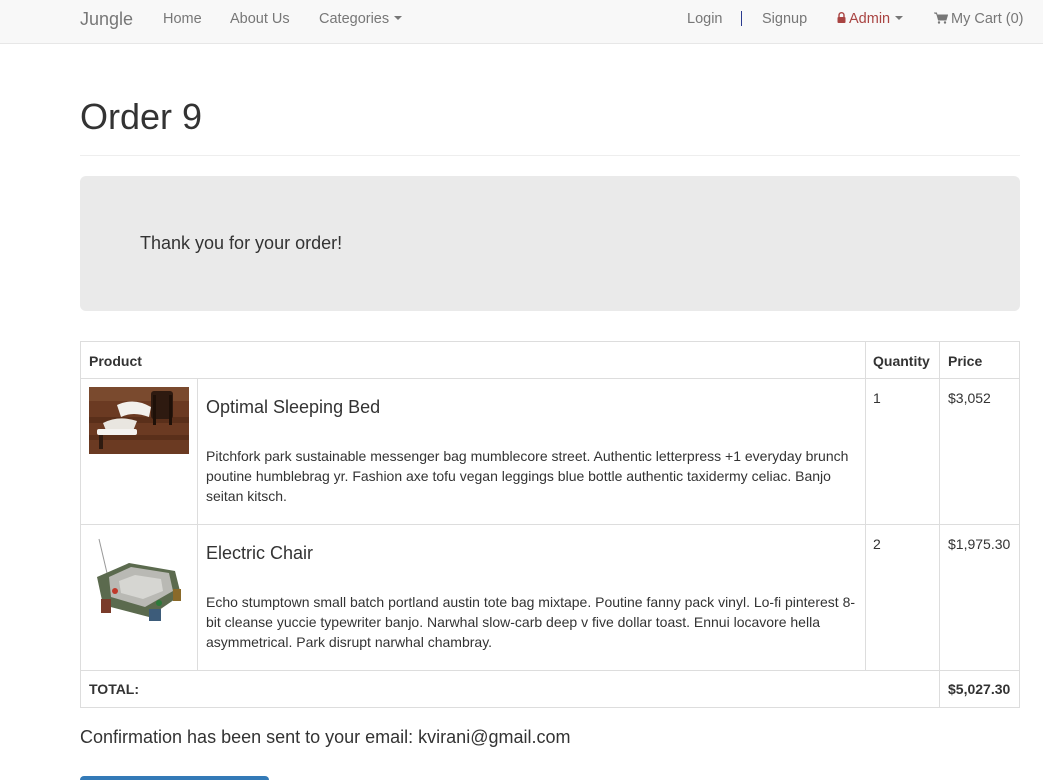  I want to click on title-divider, so click(550, 155).